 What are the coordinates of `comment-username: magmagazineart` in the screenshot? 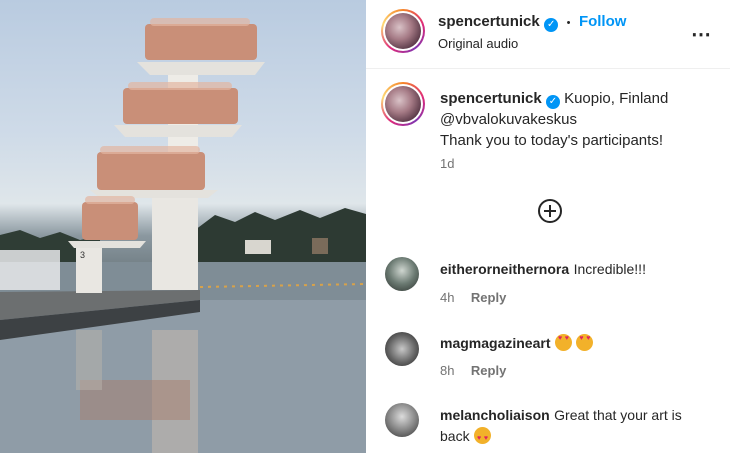 It's located at (495, 343).